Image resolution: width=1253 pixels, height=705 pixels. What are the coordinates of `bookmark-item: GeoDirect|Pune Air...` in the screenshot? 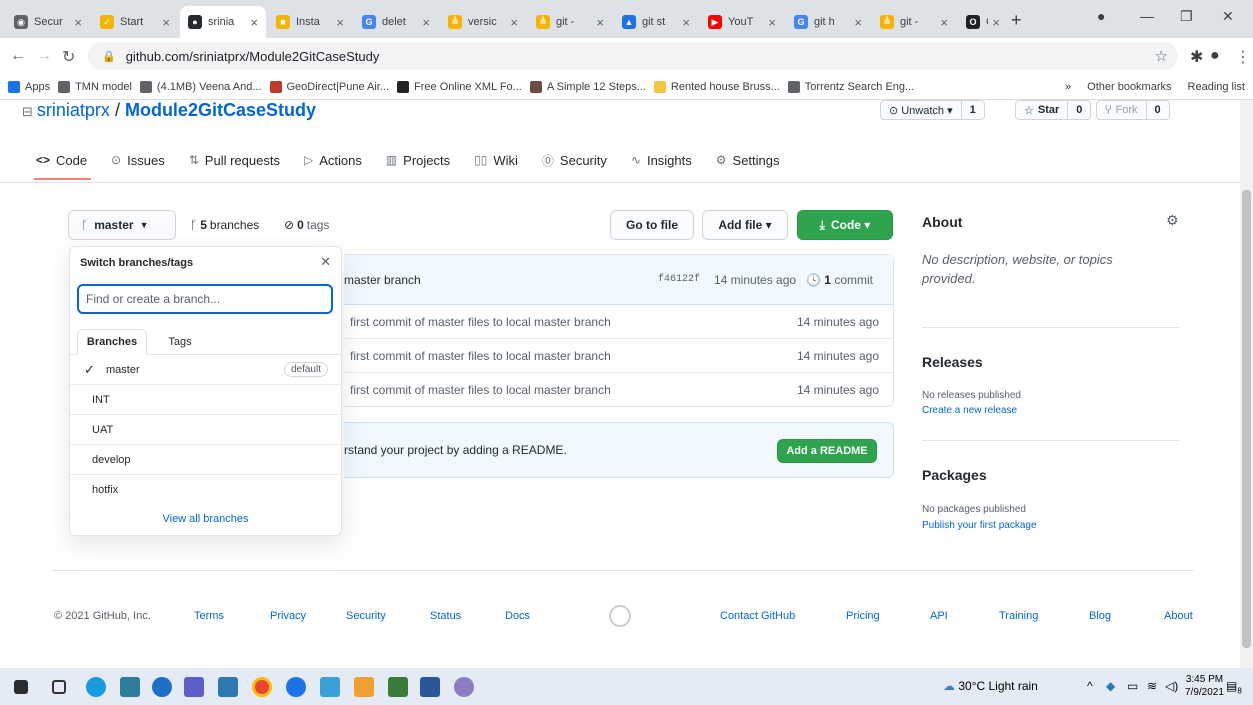 It's located at (329, 86).